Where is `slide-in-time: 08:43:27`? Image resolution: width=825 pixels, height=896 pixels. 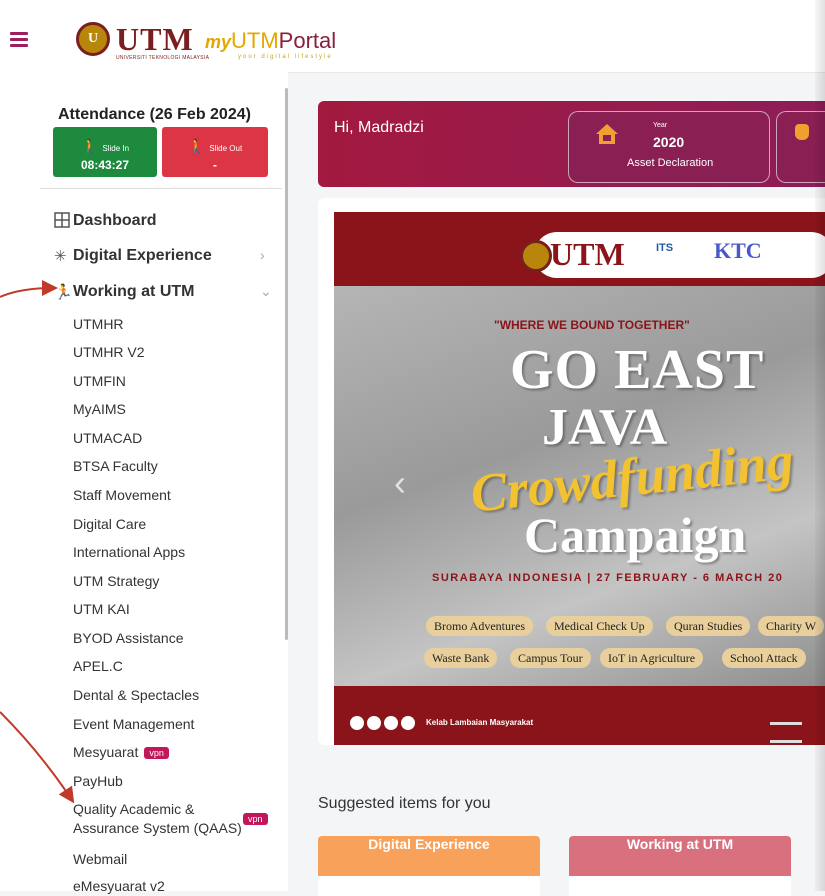
slide-in-time: 08:43:27 is located at coordinates (105, 165).